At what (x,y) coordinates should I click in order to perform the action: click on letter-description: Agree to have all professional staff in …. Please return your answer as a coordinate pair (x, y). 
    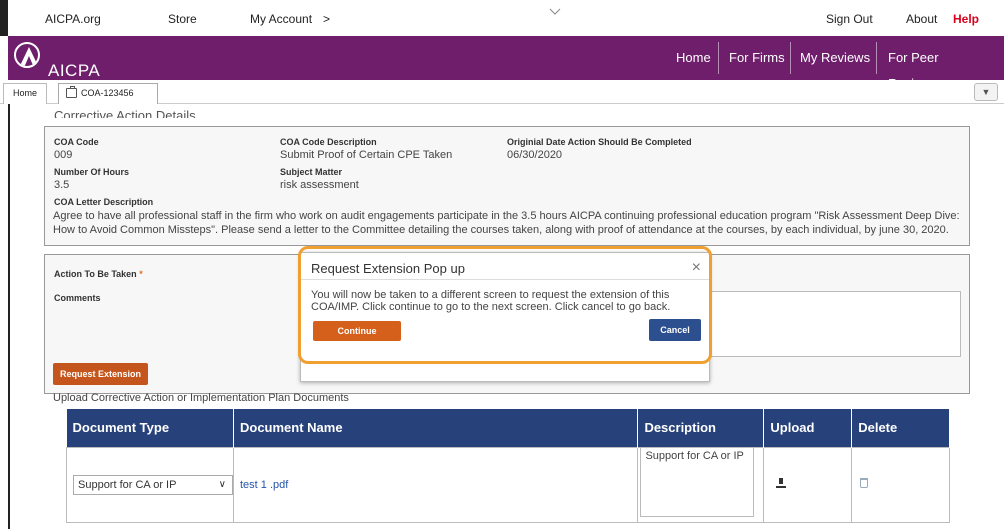
    Looking at the image, I should click on (506, 223).